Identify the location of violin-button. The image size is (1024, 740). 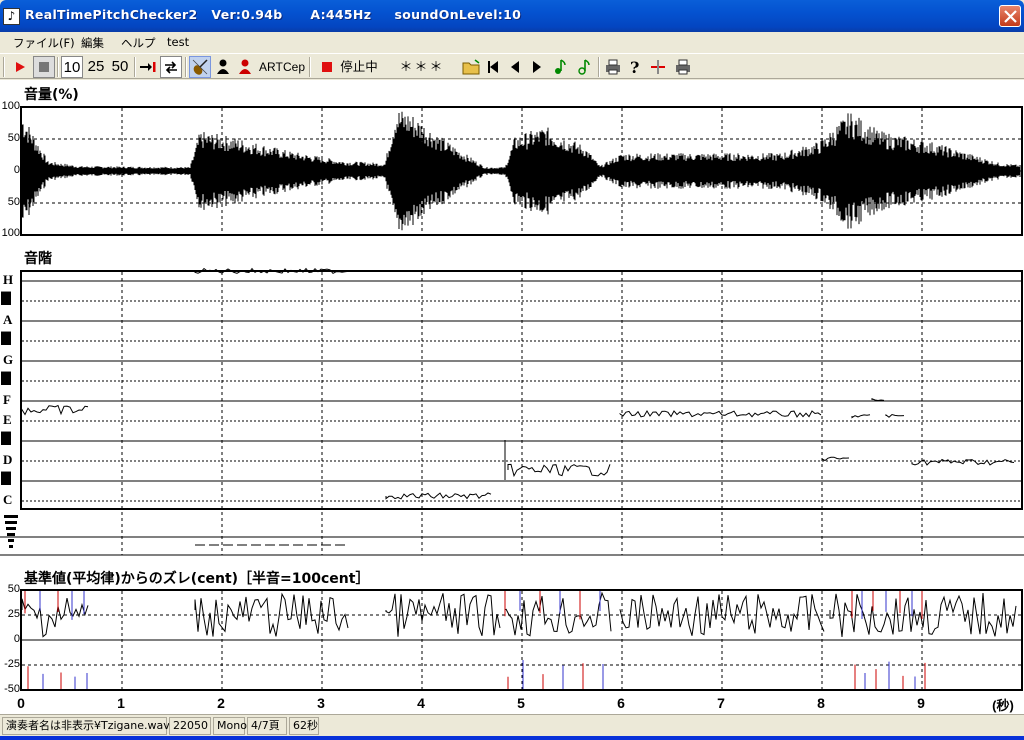
(200, 67).